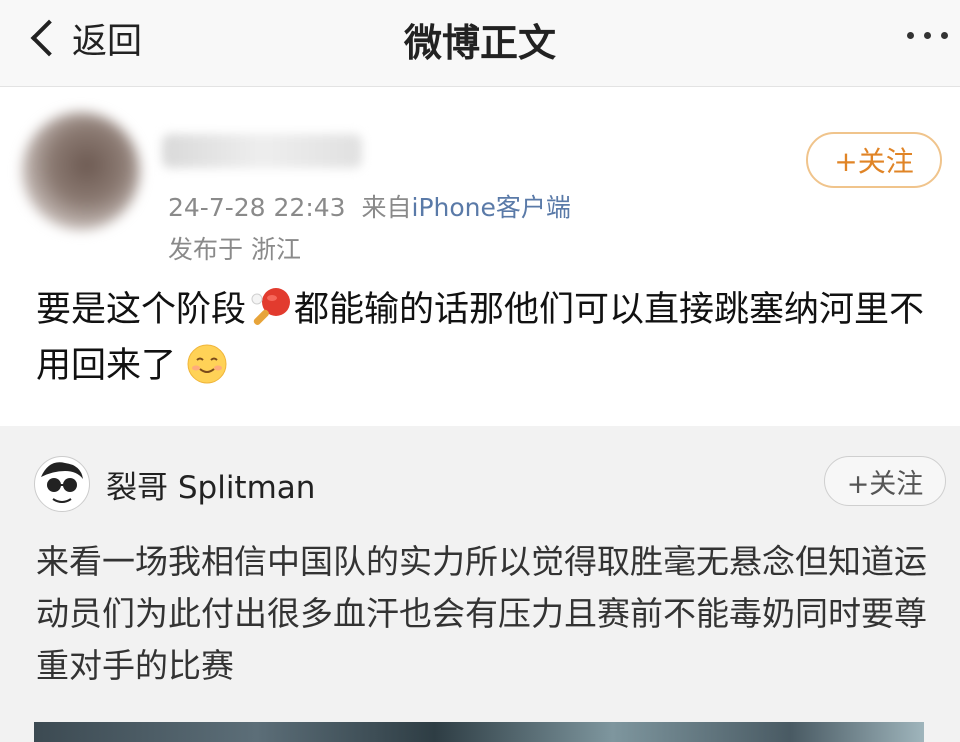  What do you see at coordinates (386, 207) in the screenshot?
I see `from-prefix: 来自` at bounding box center [386, 207].